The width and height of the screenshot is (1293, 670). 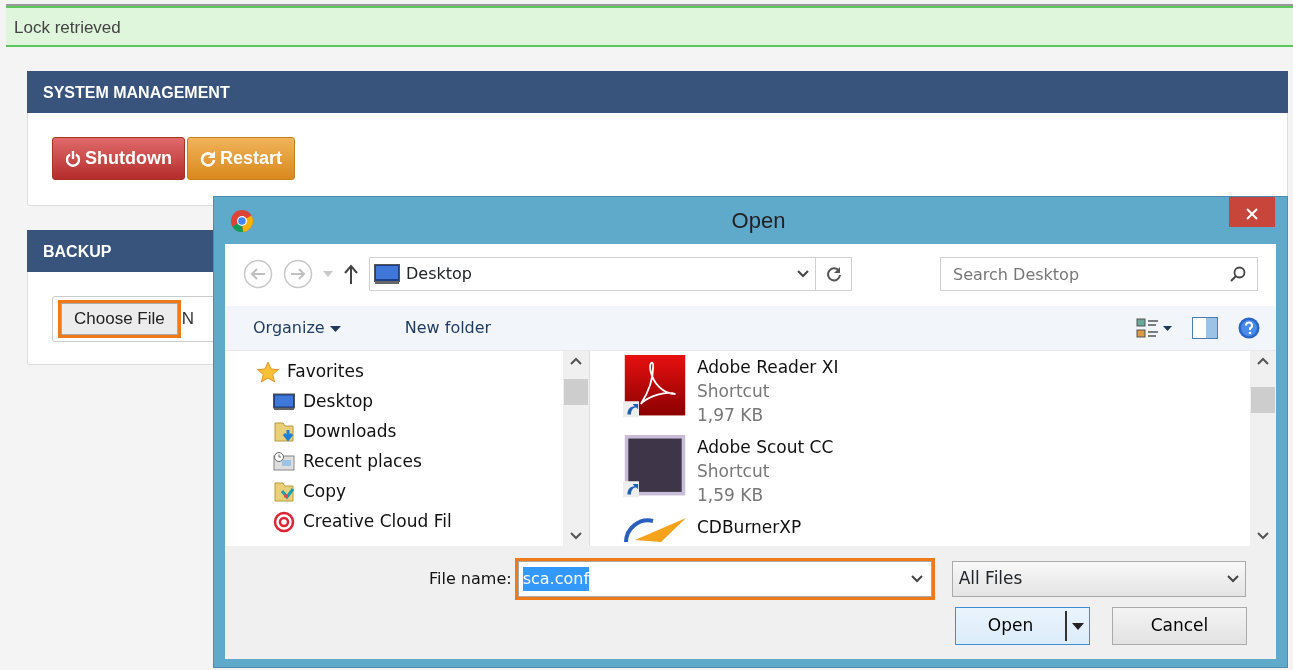 What do you see at coordinates (394, 372) in the screenshot?
I see `nav-item: Favorites` at bounding box center [394, 372].